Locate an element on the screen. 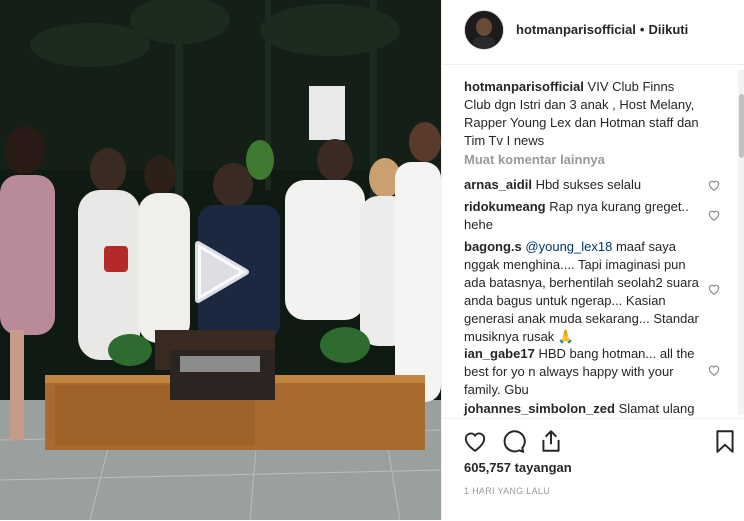 Image resolution: width=744 pixels, height=521 pixels. comment-item: arnas_aidil Hbd sukses selalu is located at coordinates (581, 185).